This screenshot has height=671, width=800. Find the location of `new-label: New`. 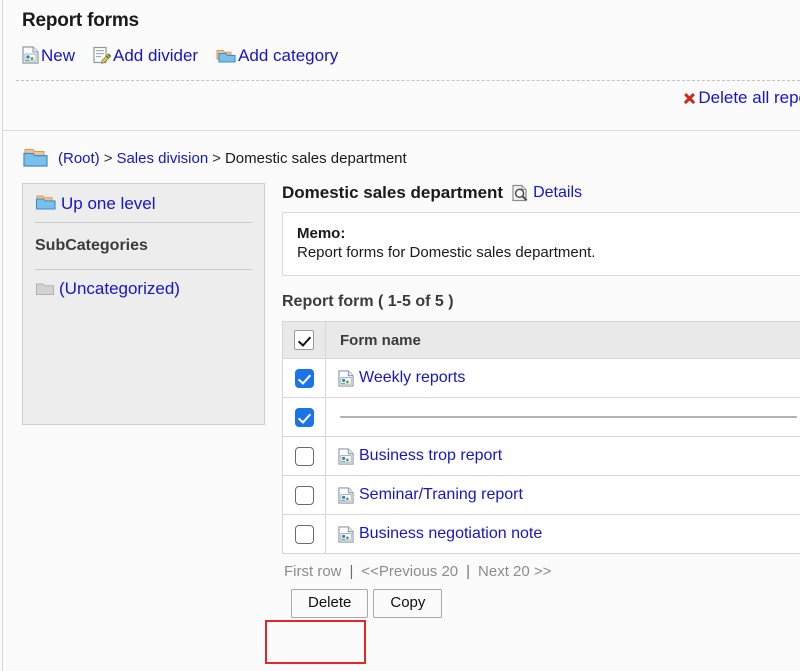

new-label: New is located at coordinates (58, 55).